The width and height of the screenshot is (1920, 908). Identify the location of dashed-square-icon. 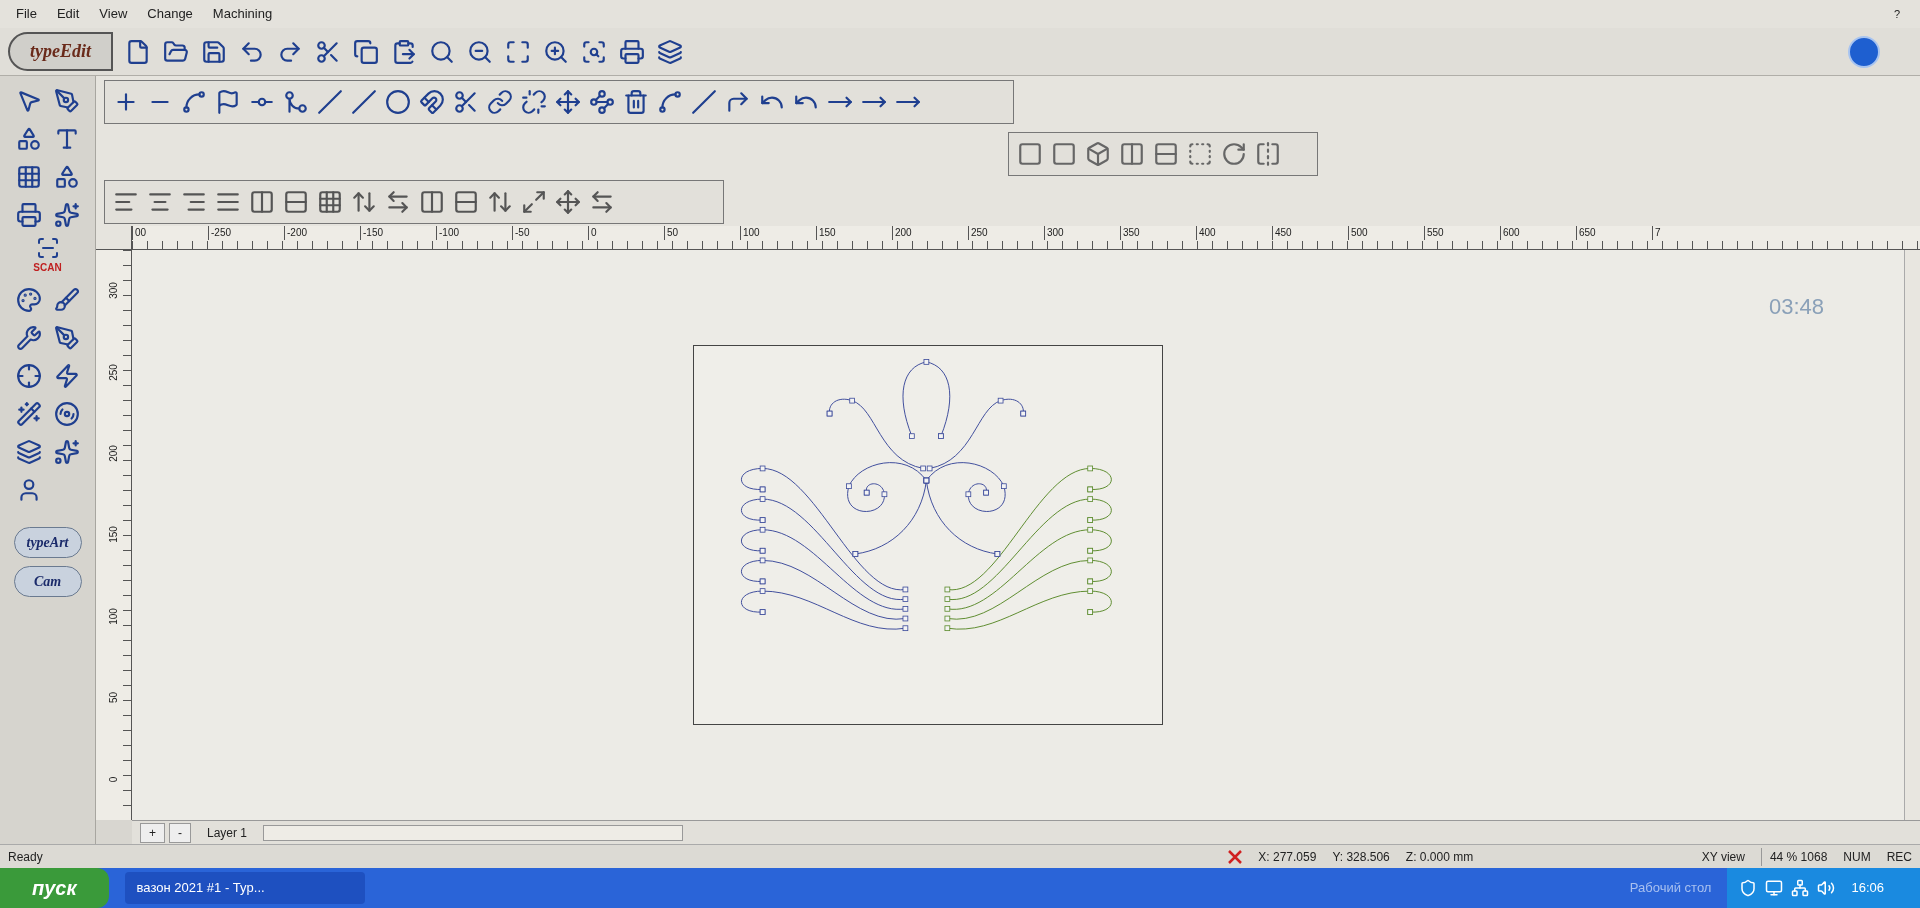
(1200, 154).